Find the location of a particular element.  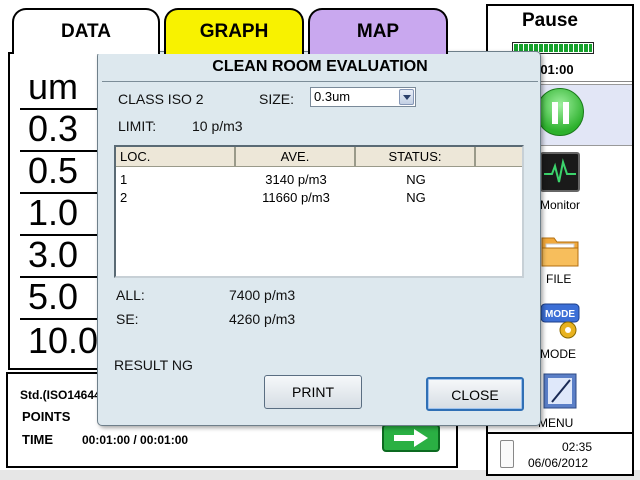

monitor-icon is located at coordinates (560, 172).